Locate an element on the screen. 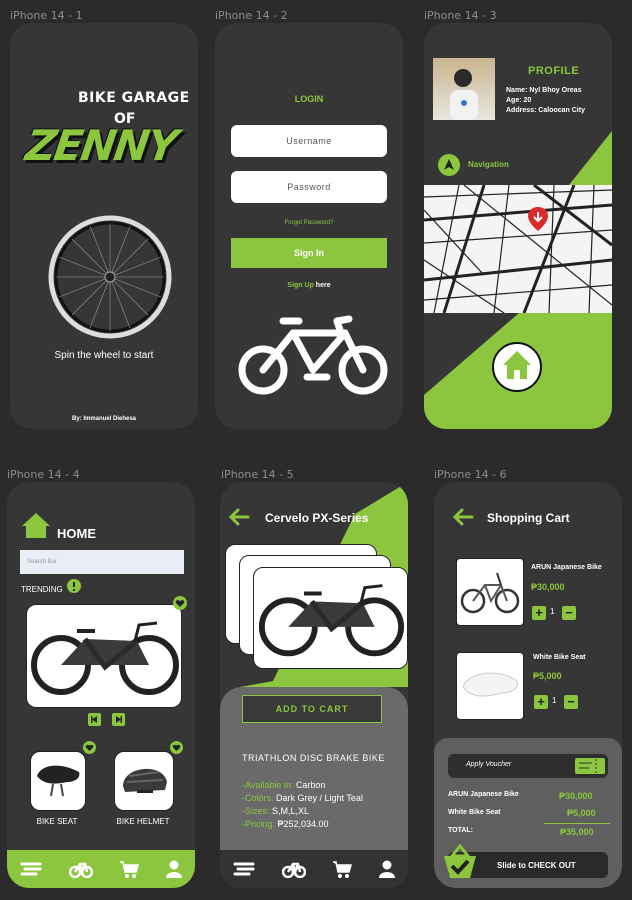  profile-address: Address: Caloocan City is located at coordinates (545, 110).